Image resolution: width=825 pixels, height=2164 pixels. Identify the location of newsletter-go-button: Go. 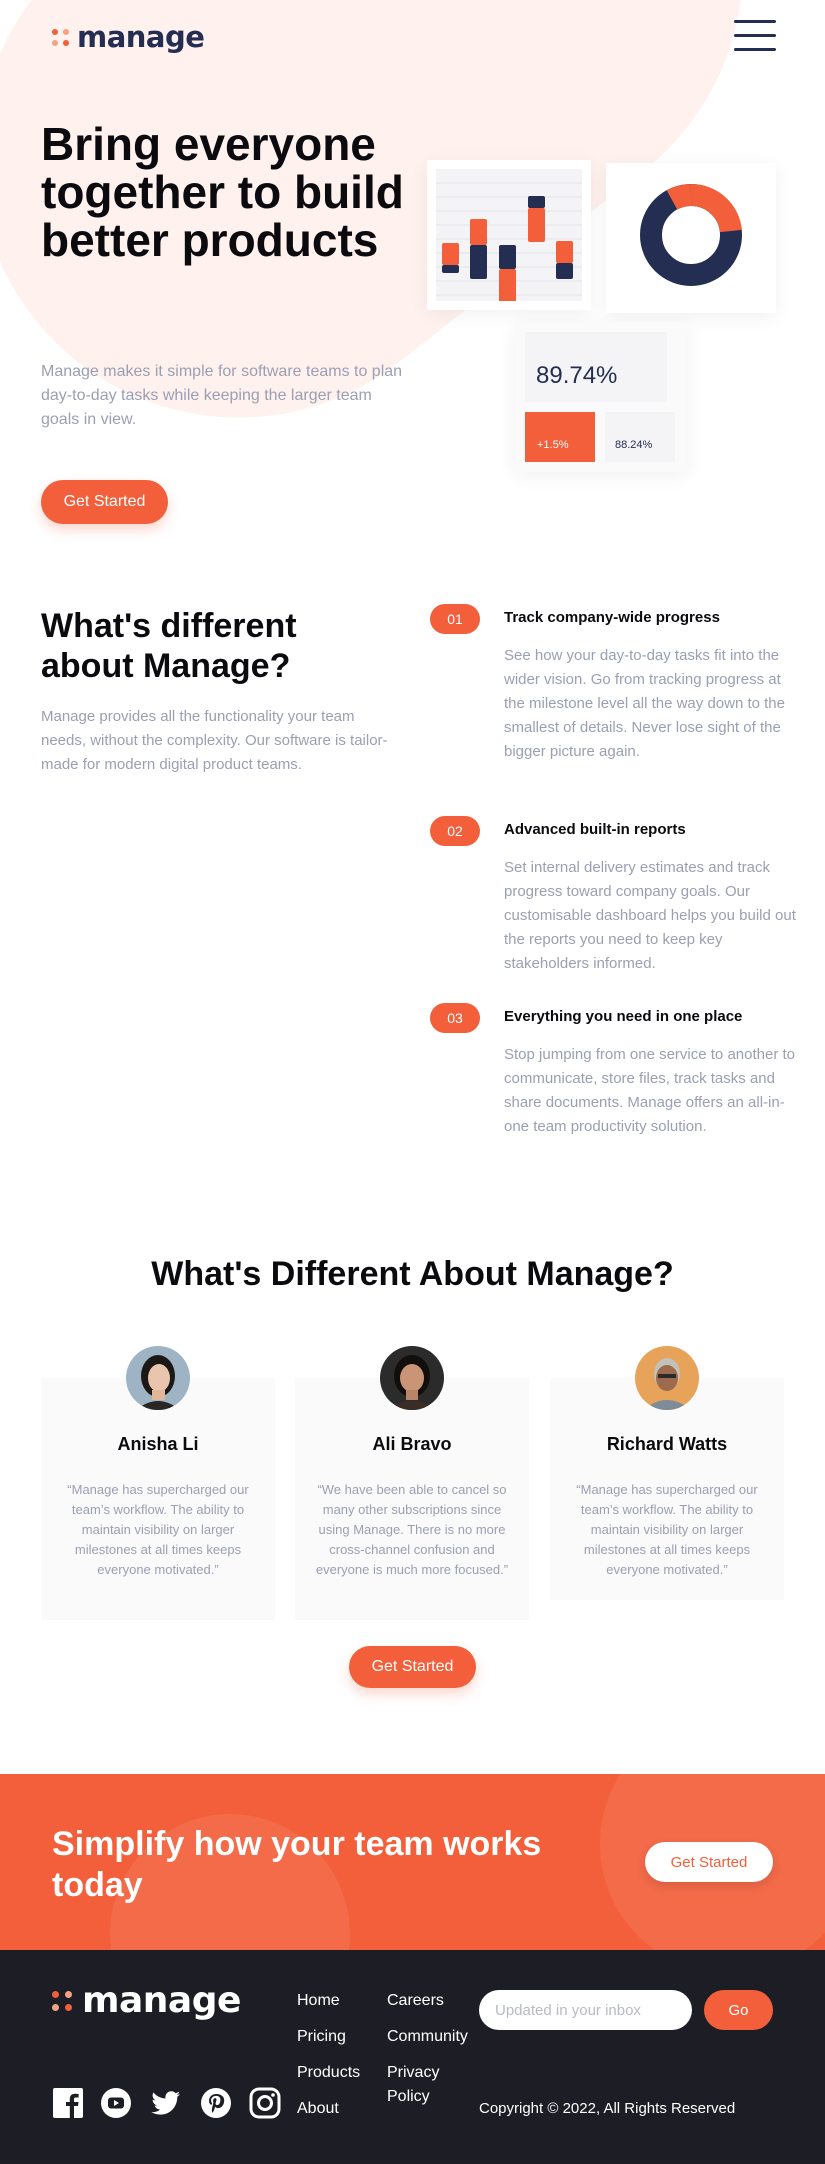
(738, 2010).